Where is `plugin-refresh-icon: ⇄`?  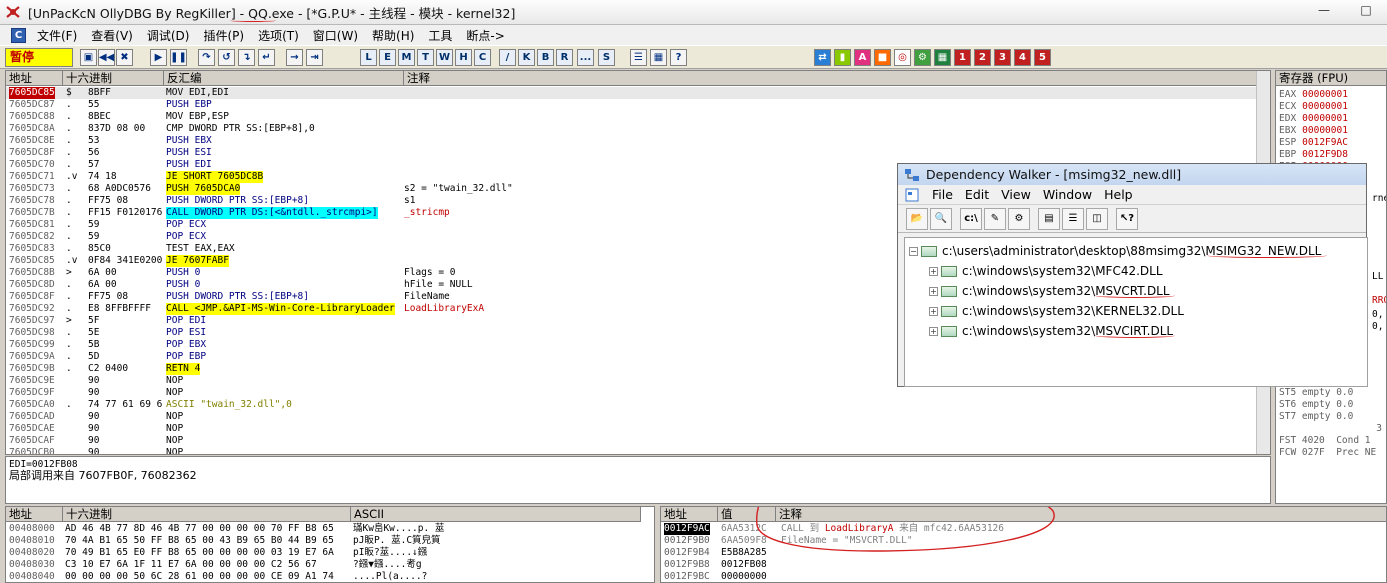 plugin-refresh-icon: ⇄ is located at coordinates (822, 57).